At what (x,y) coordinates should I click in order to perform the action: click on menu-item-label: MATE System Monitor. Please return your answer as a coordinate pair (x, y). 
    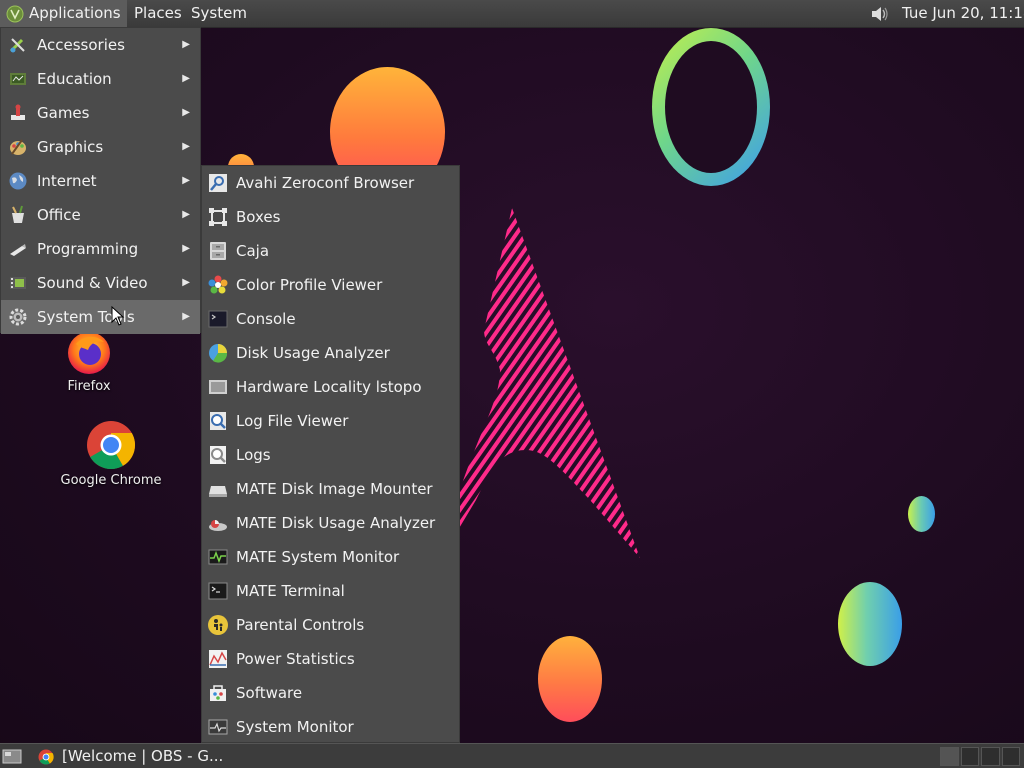
    Looking at the image, I should click on (318, 557).